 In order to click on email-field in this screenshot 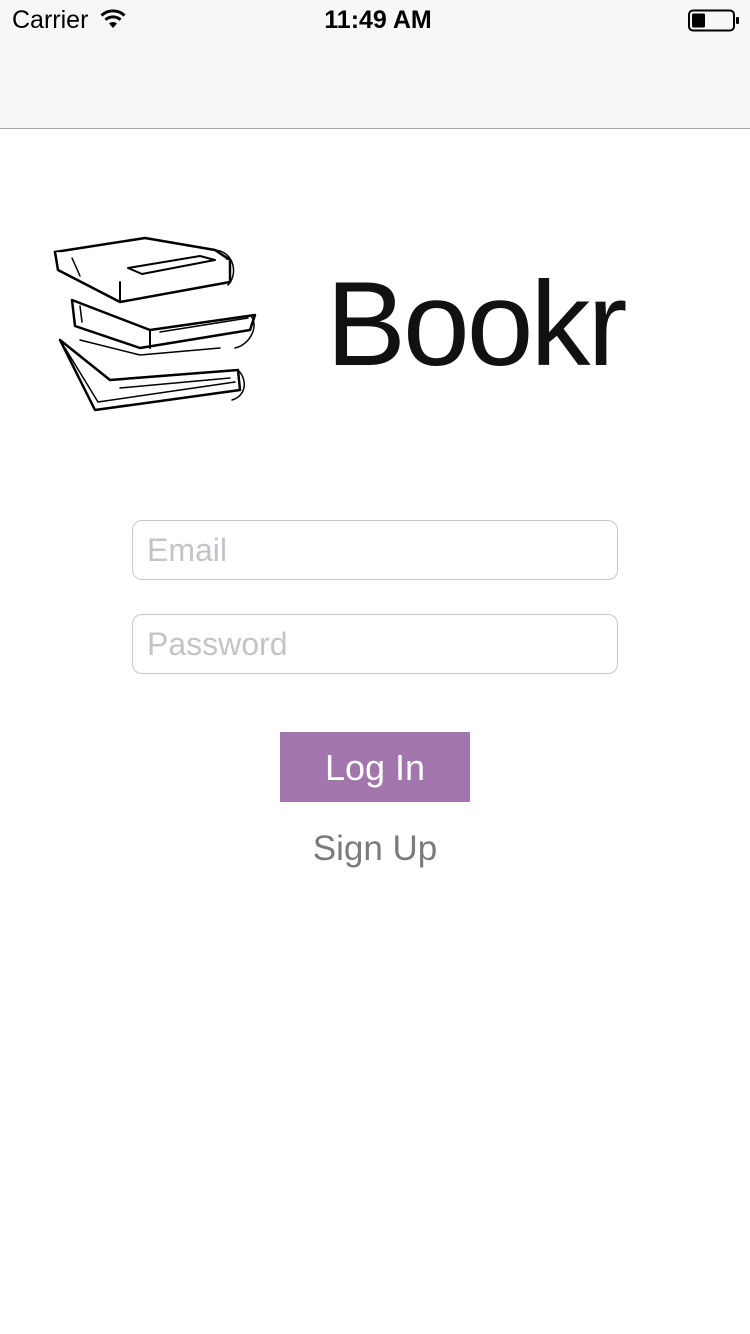, I will do `click(375, 550)`.